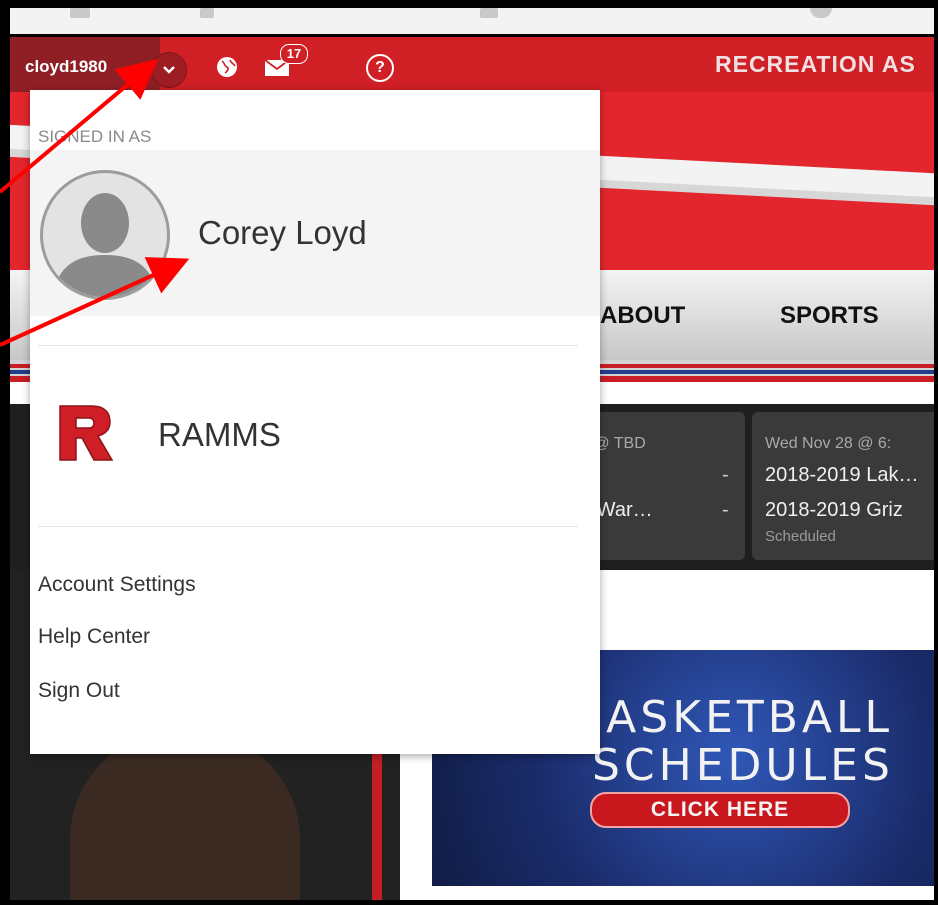  What do you see at coordinates (282, 232) in the screenshot?
I see `profile-name: Corey Loyd` at bounding box center [282, 232].